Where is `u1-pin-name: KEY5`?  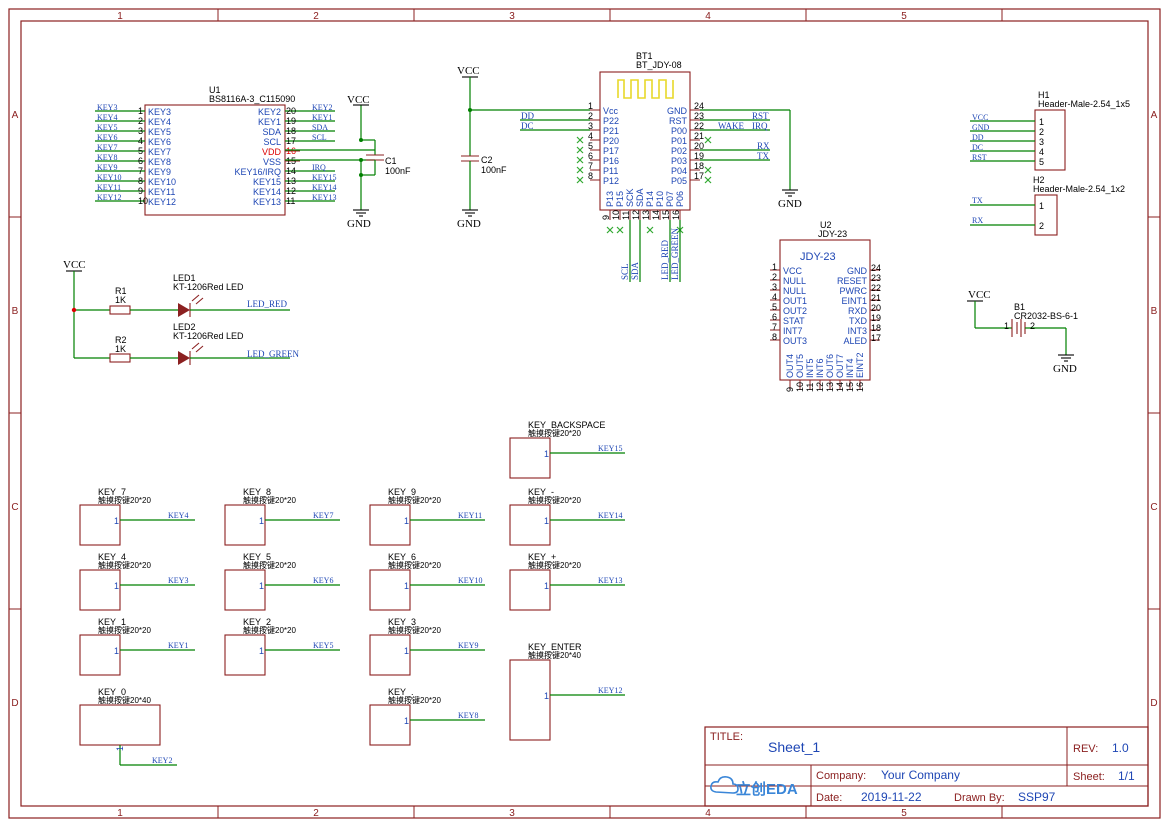
u1-pin-name: KEY5 is located at coordinates (159, 132).